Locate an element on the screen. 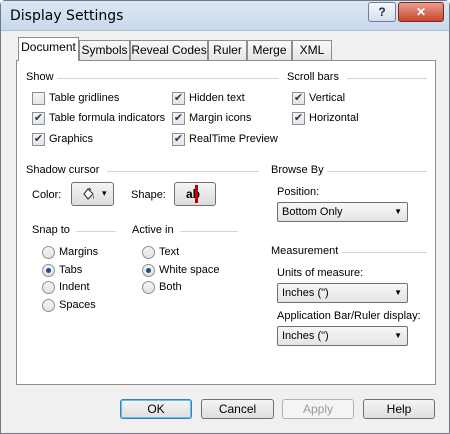 The height and width of the screenshot is (434, 450). shadow-cursor-shape-button: ab is located at coordinates (195, 194).